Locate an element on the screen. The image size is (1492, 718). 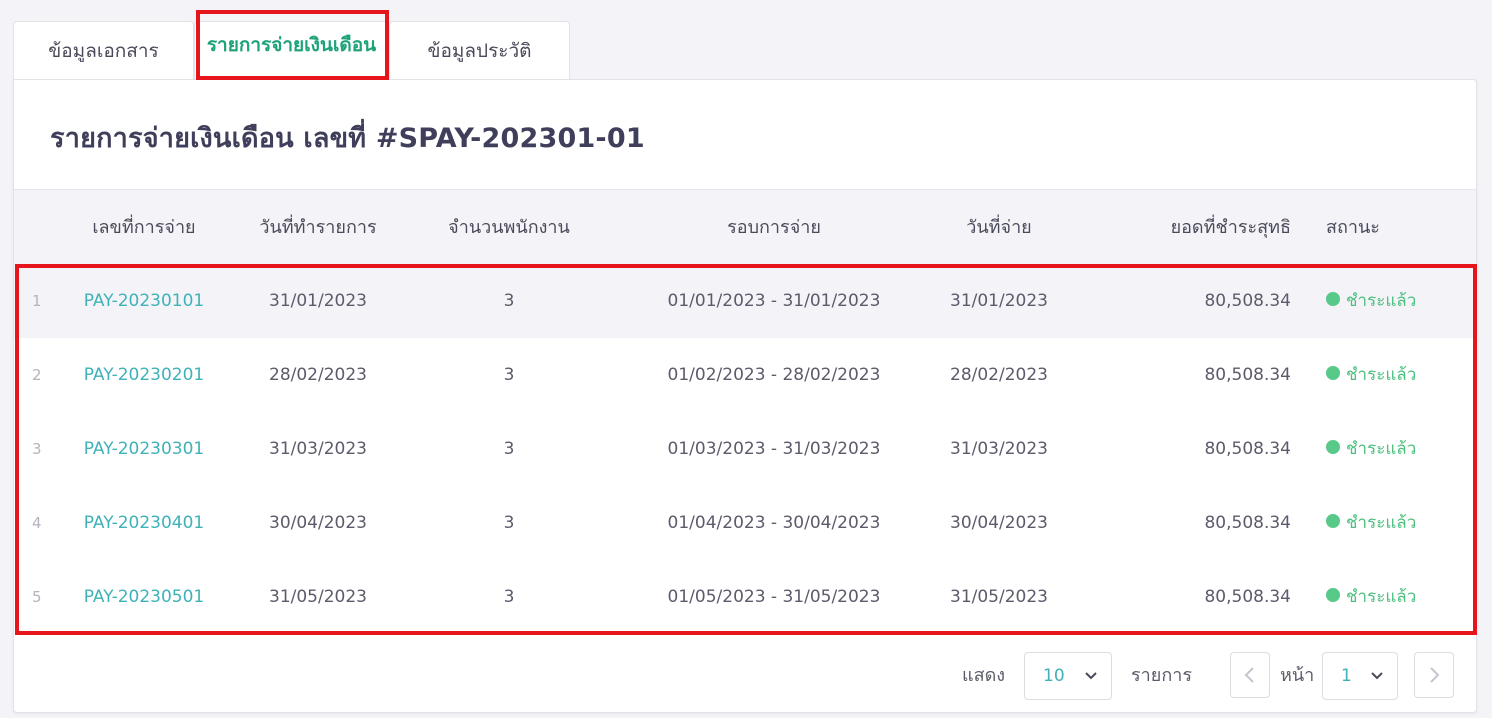
row-index: 5 is located at coordinates (37, 597).